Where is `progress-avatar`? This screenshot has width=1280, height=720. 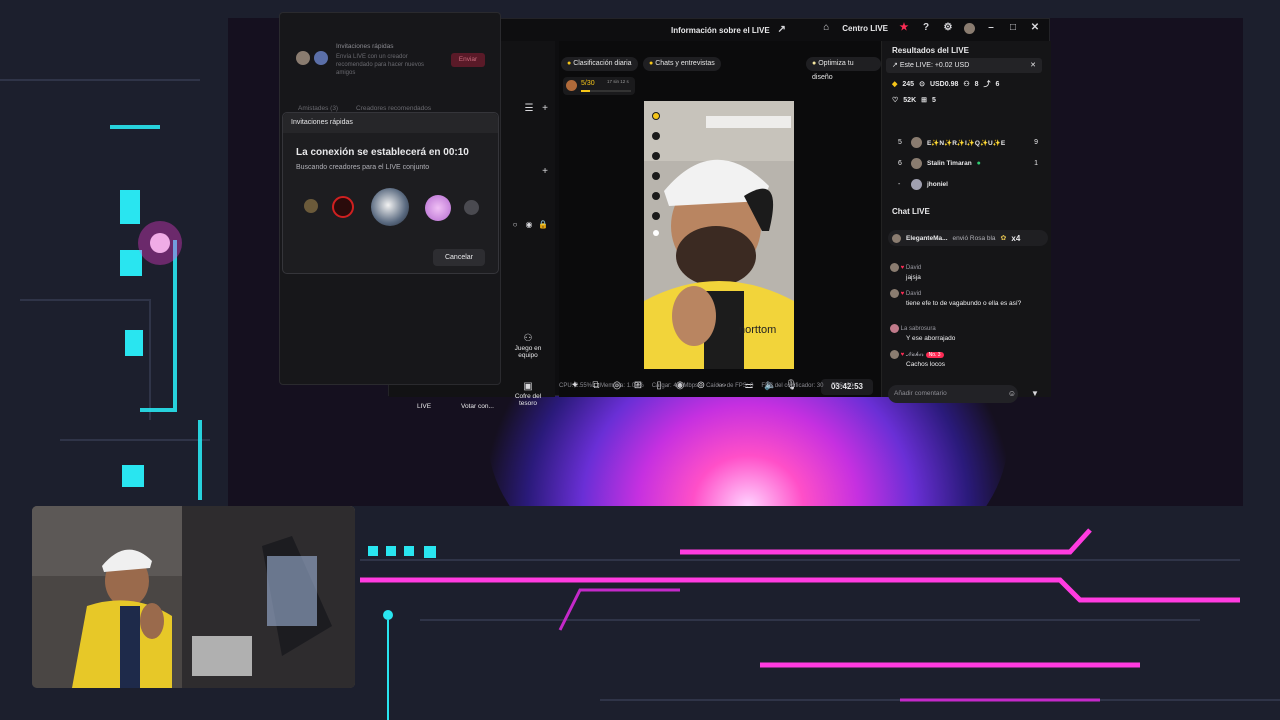 progress-avatar is located at coordinates (571, 85).